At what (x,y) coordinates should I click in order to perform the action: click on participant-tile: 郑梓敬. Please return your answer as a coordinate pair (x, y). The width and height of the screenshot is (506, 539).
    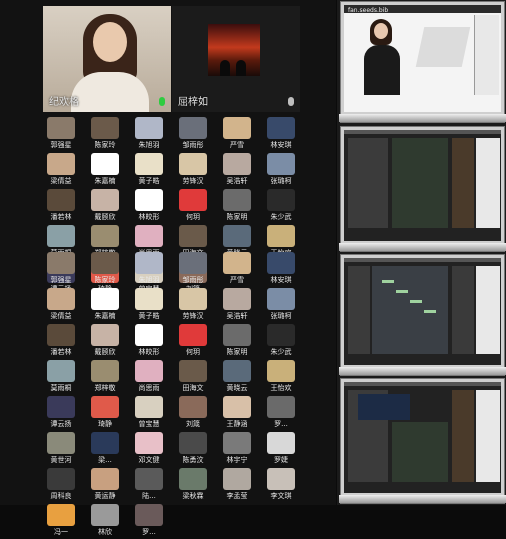
    Looking at the image, I should click on (105, 376).